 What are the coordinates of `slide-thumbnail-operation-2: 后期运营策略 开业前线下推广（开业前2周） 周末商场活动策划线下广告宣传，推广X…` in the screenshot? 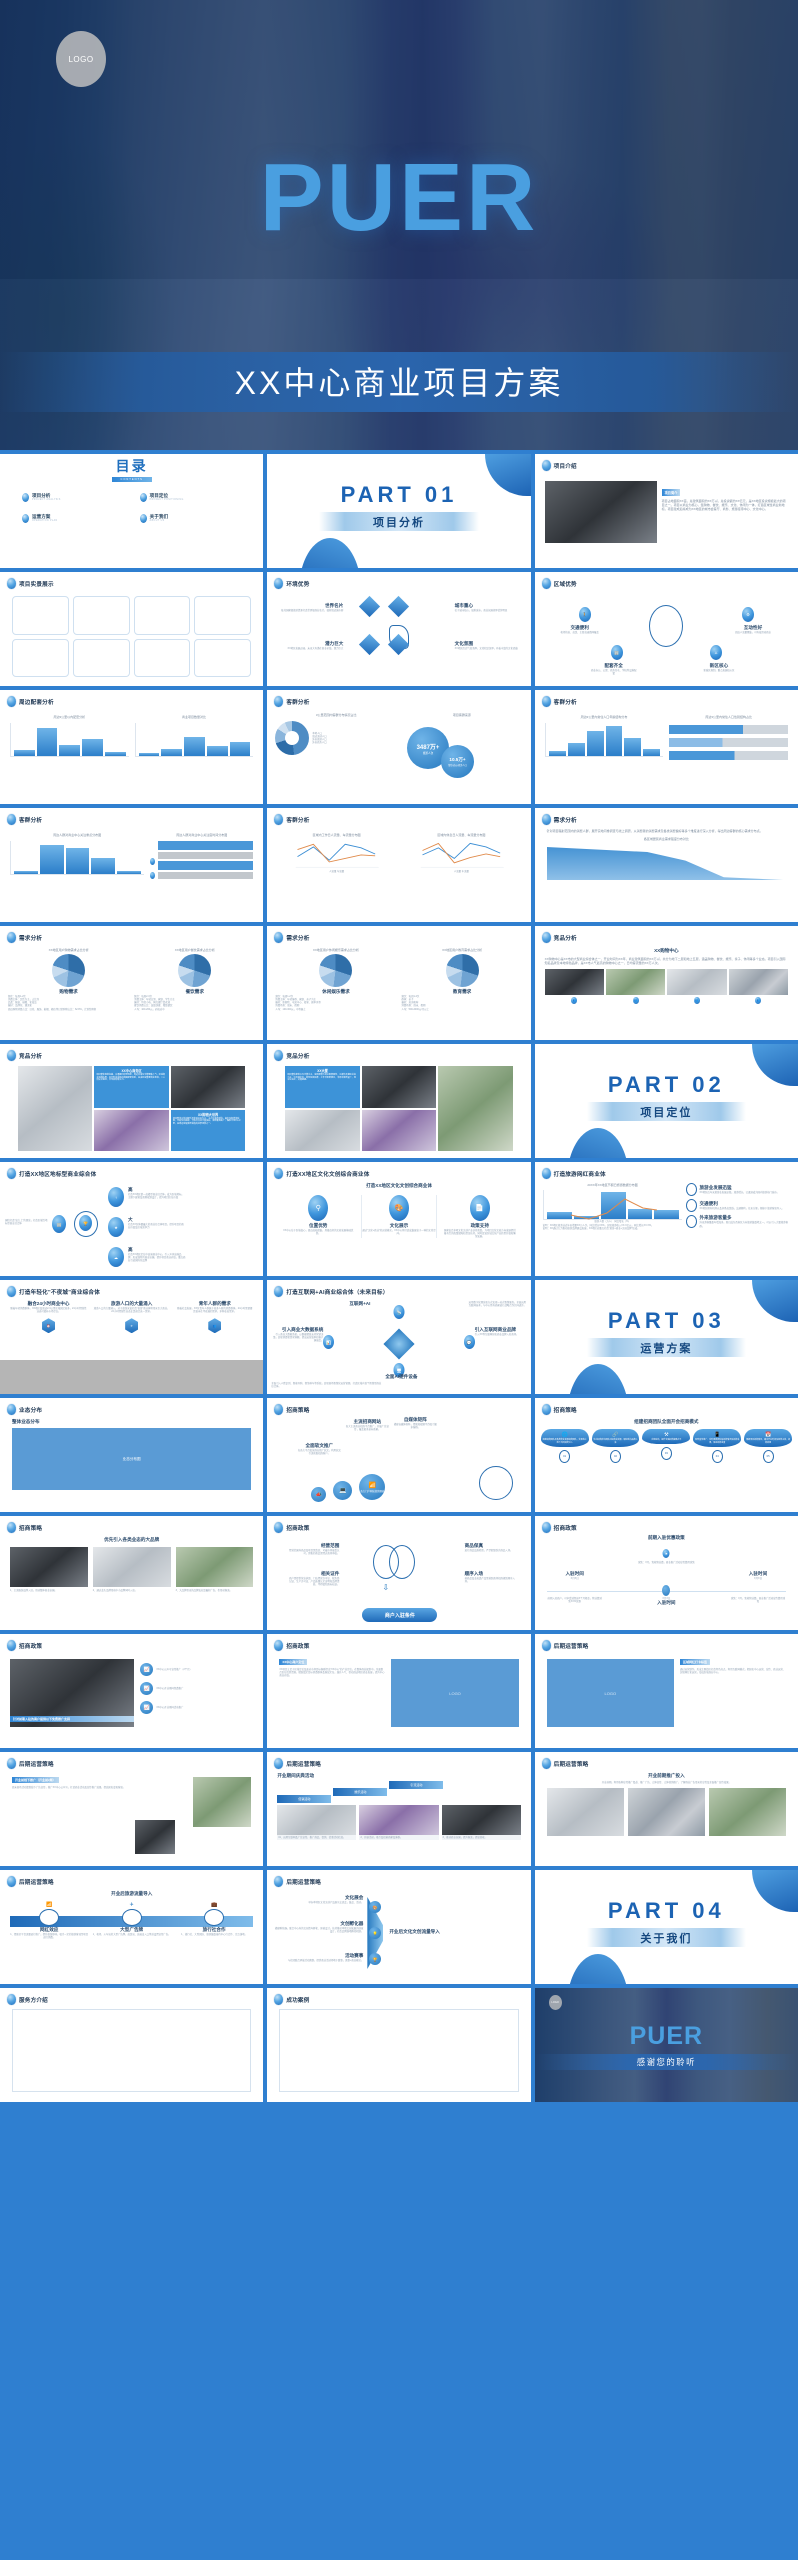 It's located at (132, 1809).